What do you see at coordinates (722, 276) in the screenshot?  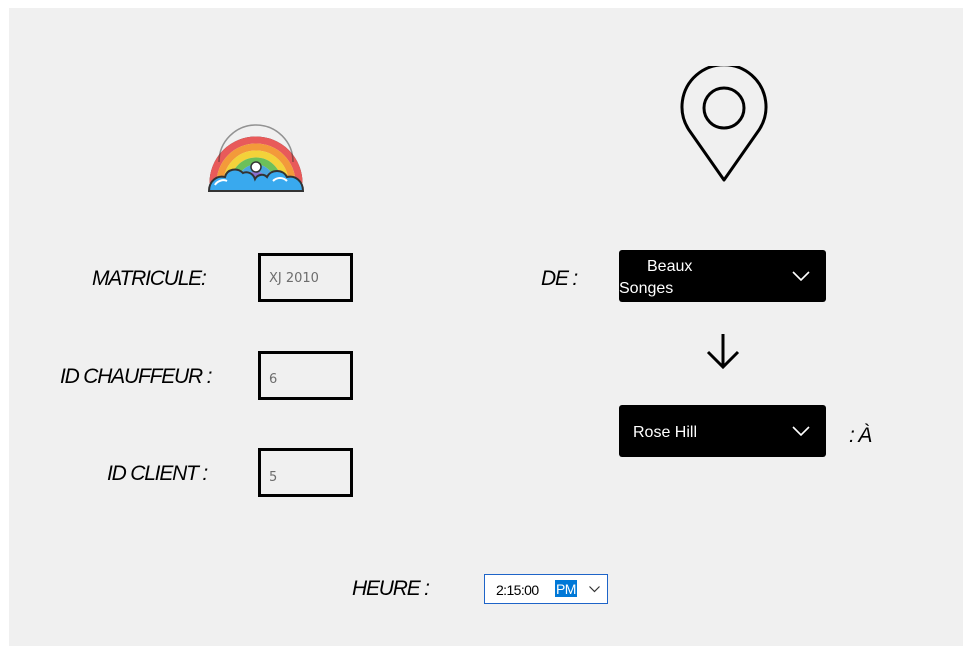 I see `from-location-select: Beaux Songes` at bounding box center [722, 276].